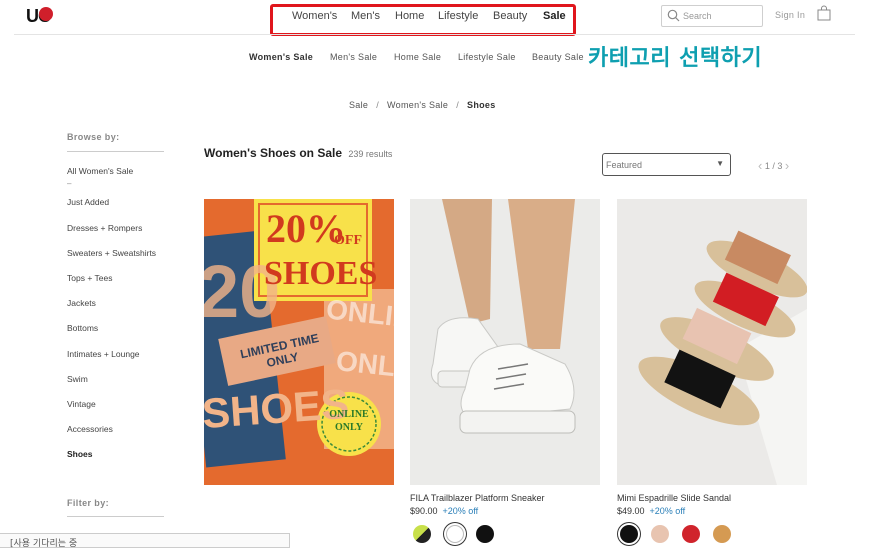 This screenshot has width=870, height=548. What do you see at coordinates (358, 105) in the screenshot?
I see `breadcrumb-sale: Sale` at bounding box center [358, 105].